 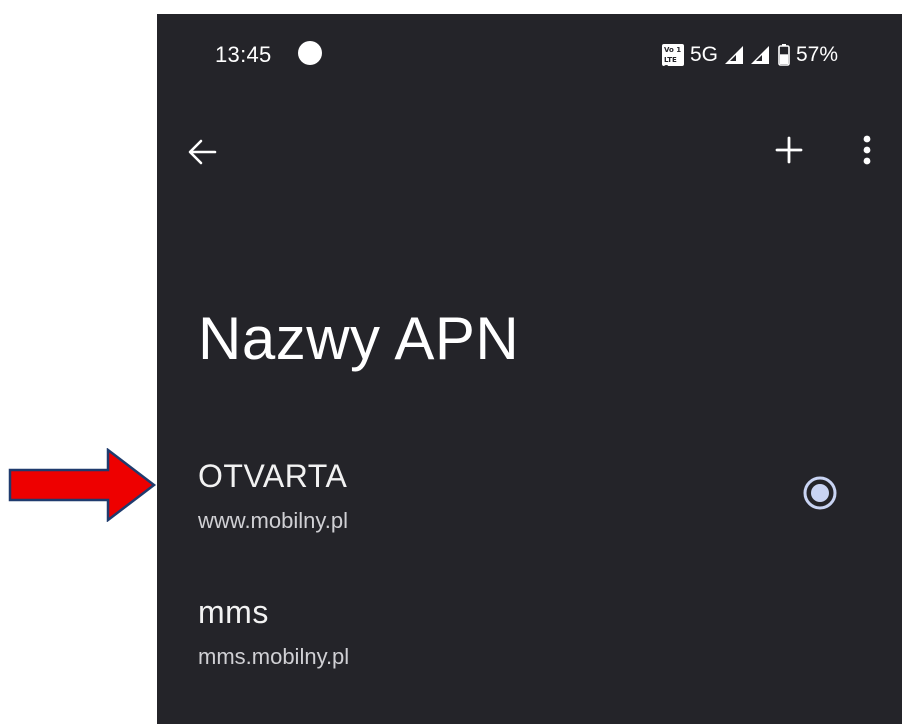 I want to click on notification-dot-icon, so click(x=310, y=53).